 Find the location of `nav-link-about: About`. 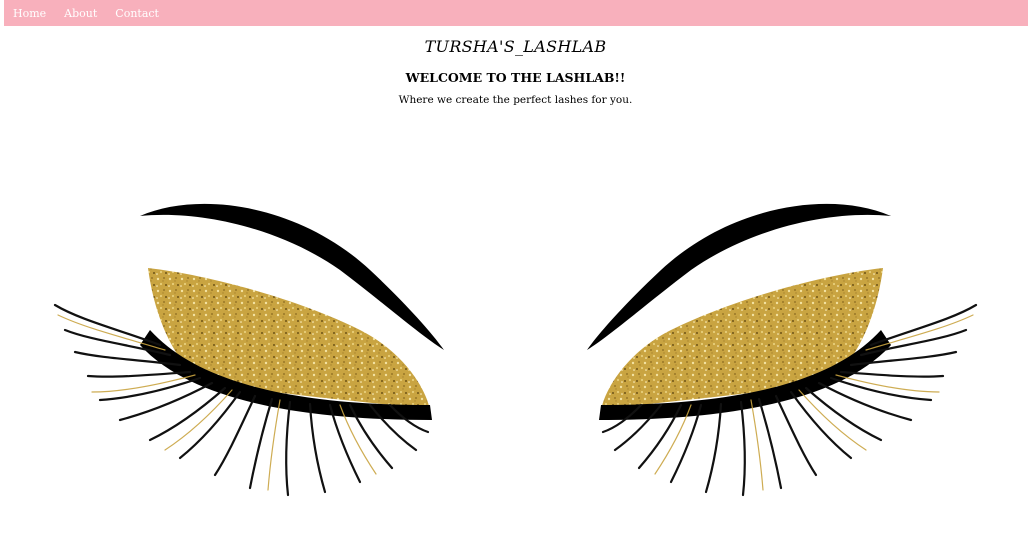

nav-link-about: About is located at coordinates (80, 13).